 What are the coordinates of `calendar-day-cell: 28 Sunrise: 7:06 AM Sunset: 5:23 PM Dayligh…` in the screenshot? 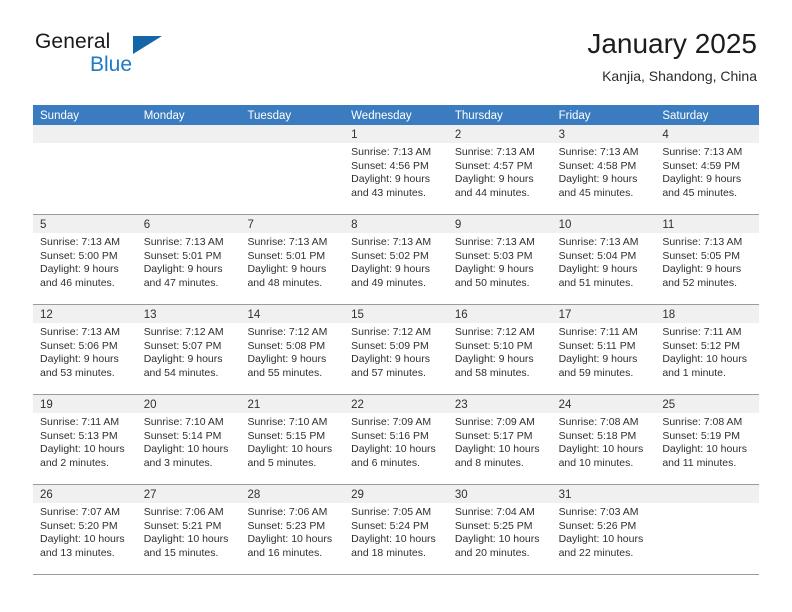 It's located at (292, 529).